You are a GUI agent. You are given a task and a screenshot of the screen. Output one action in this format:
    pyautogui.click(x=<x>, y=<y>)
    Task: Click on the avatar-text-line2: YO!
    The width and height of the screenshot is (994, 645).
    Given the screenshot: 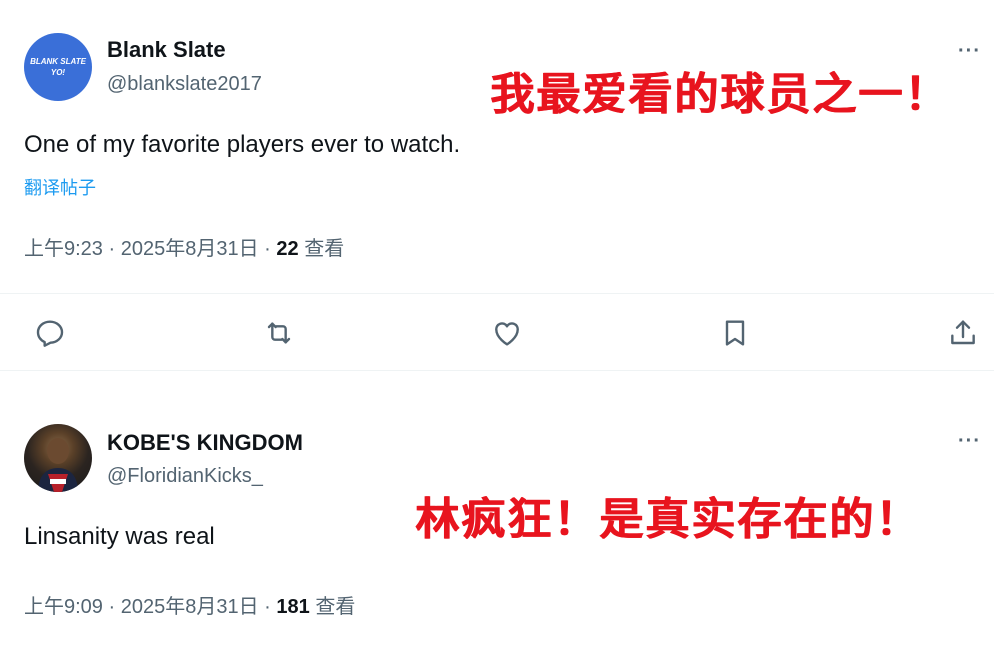 What is the action you would take?
    pyautogui.click(x=58, y=72)
    